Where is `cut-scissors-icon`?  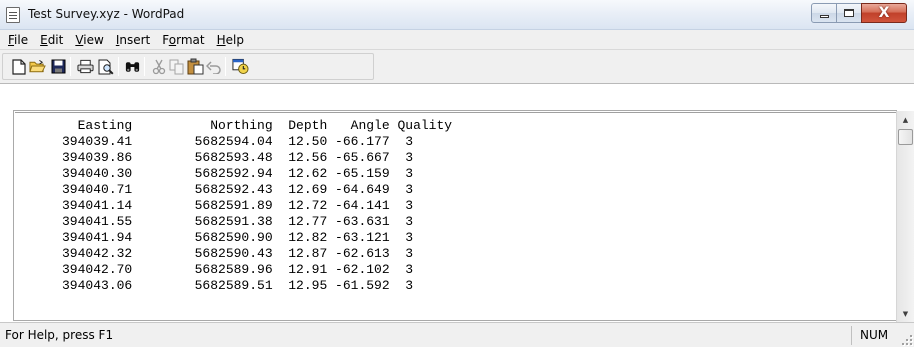
cut-scissors-icon is located at coordinates (158, 66).